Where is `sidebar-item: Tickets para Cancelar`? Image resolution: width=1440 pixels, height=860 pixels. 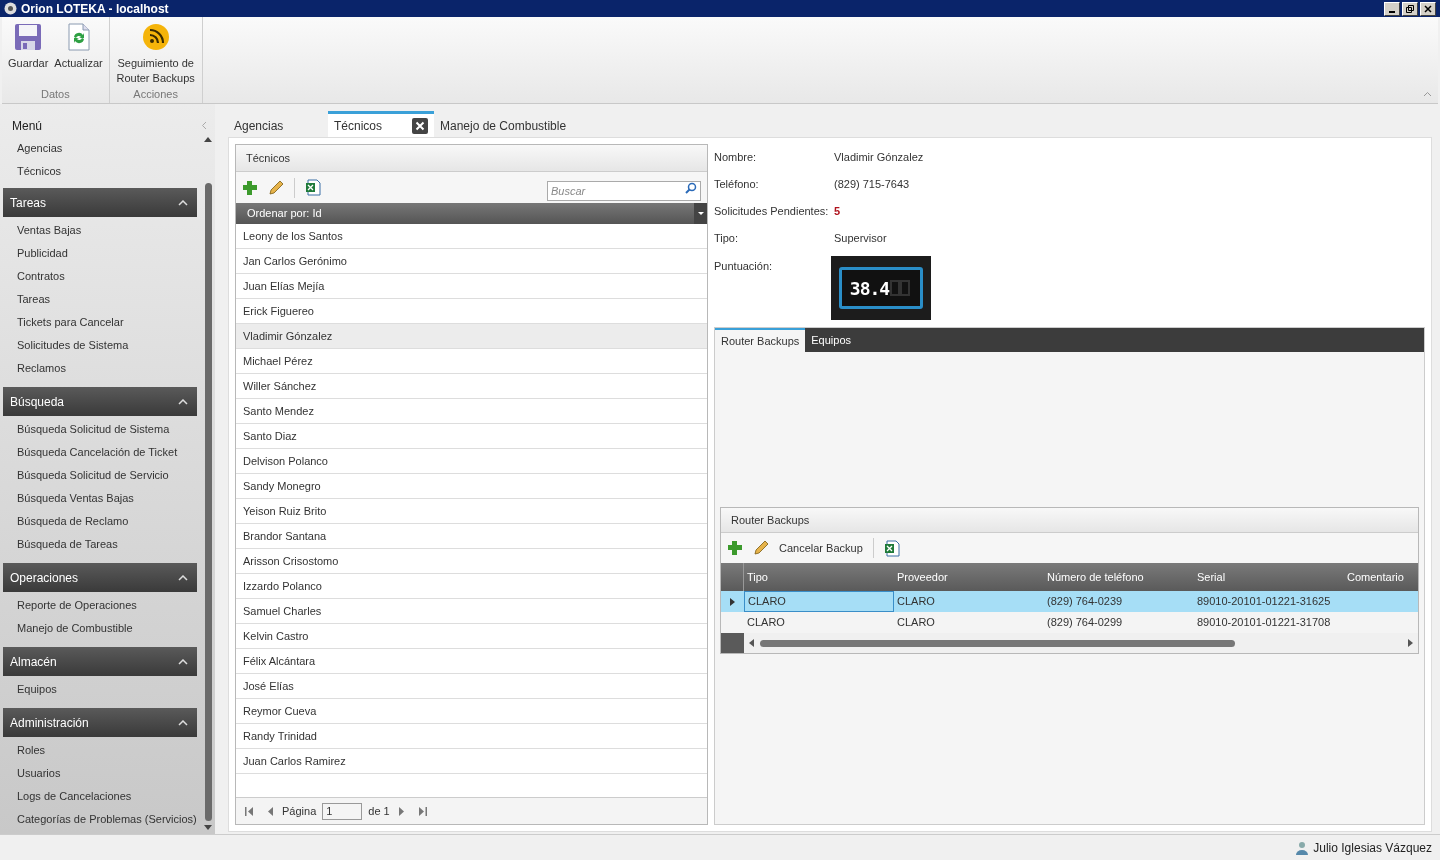 sidebar-item: Tickets para Cancelar is located at coordinates (100, 322).